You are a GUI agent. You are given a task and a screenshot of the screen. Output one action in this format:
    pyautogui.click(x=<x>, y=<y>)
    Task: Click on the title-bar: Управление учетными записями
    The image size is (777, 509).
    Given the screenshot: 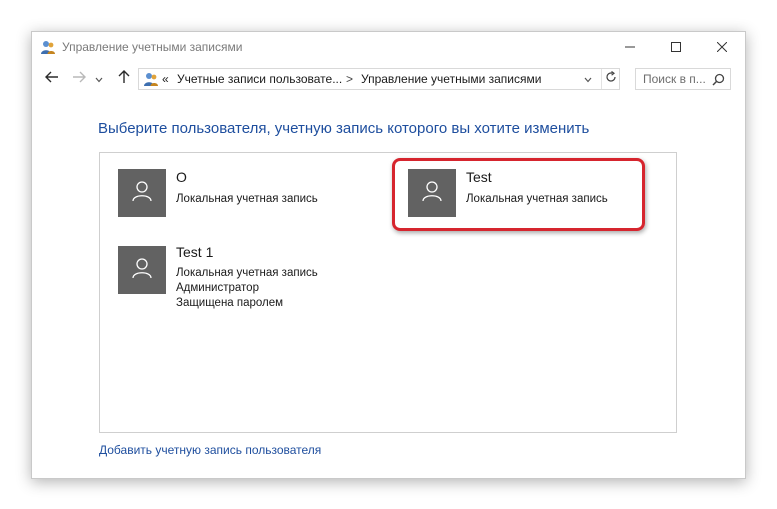 What is the action you would take?
    pyautogui.click(x=388, y=47)
    